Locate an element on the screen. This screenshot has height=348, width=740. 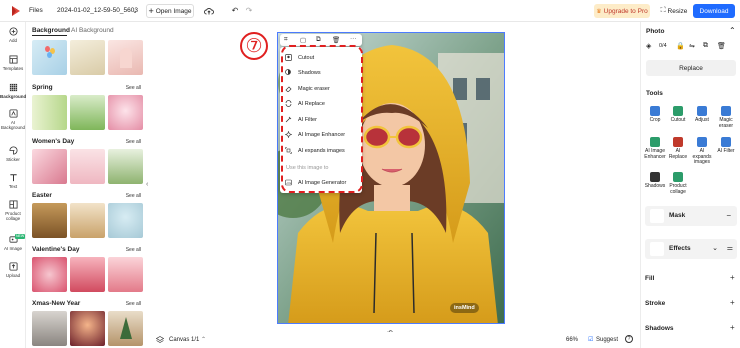
upgrade-button: ♛ Upgrade to Pro is located at coordinates (622, 11).